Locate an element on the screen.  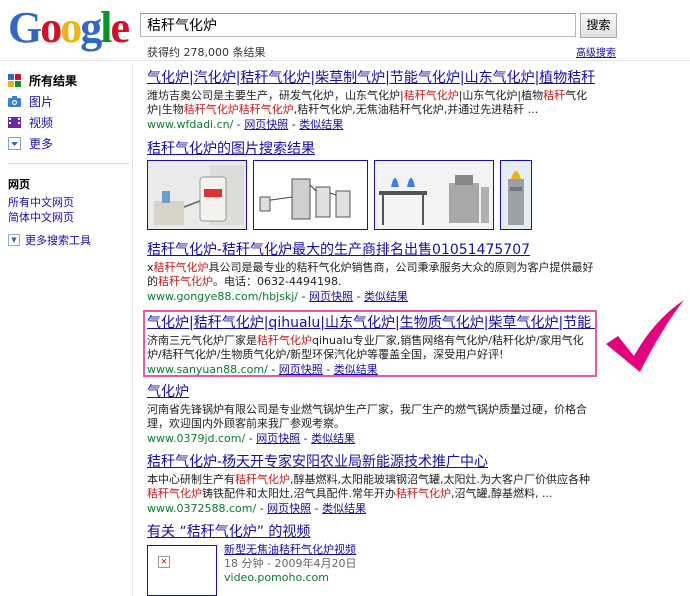
google-logo: Google is located at coordinates (69, 28).